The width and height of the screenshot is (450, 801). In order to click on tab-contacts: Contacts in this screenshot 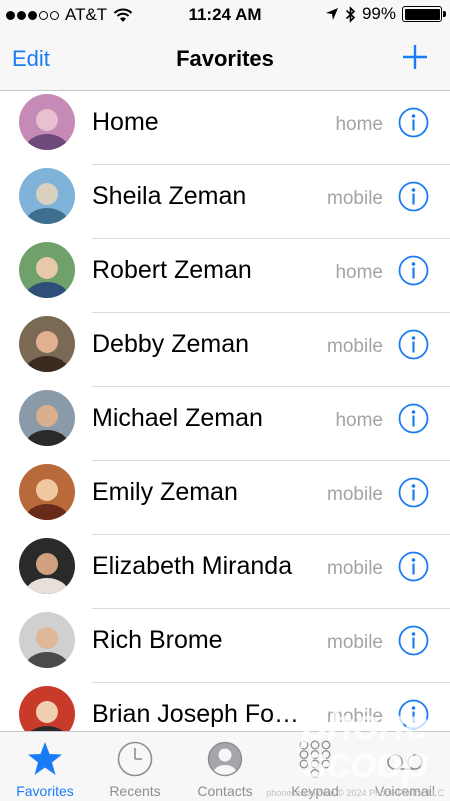, I will do `click(225, 766)`.